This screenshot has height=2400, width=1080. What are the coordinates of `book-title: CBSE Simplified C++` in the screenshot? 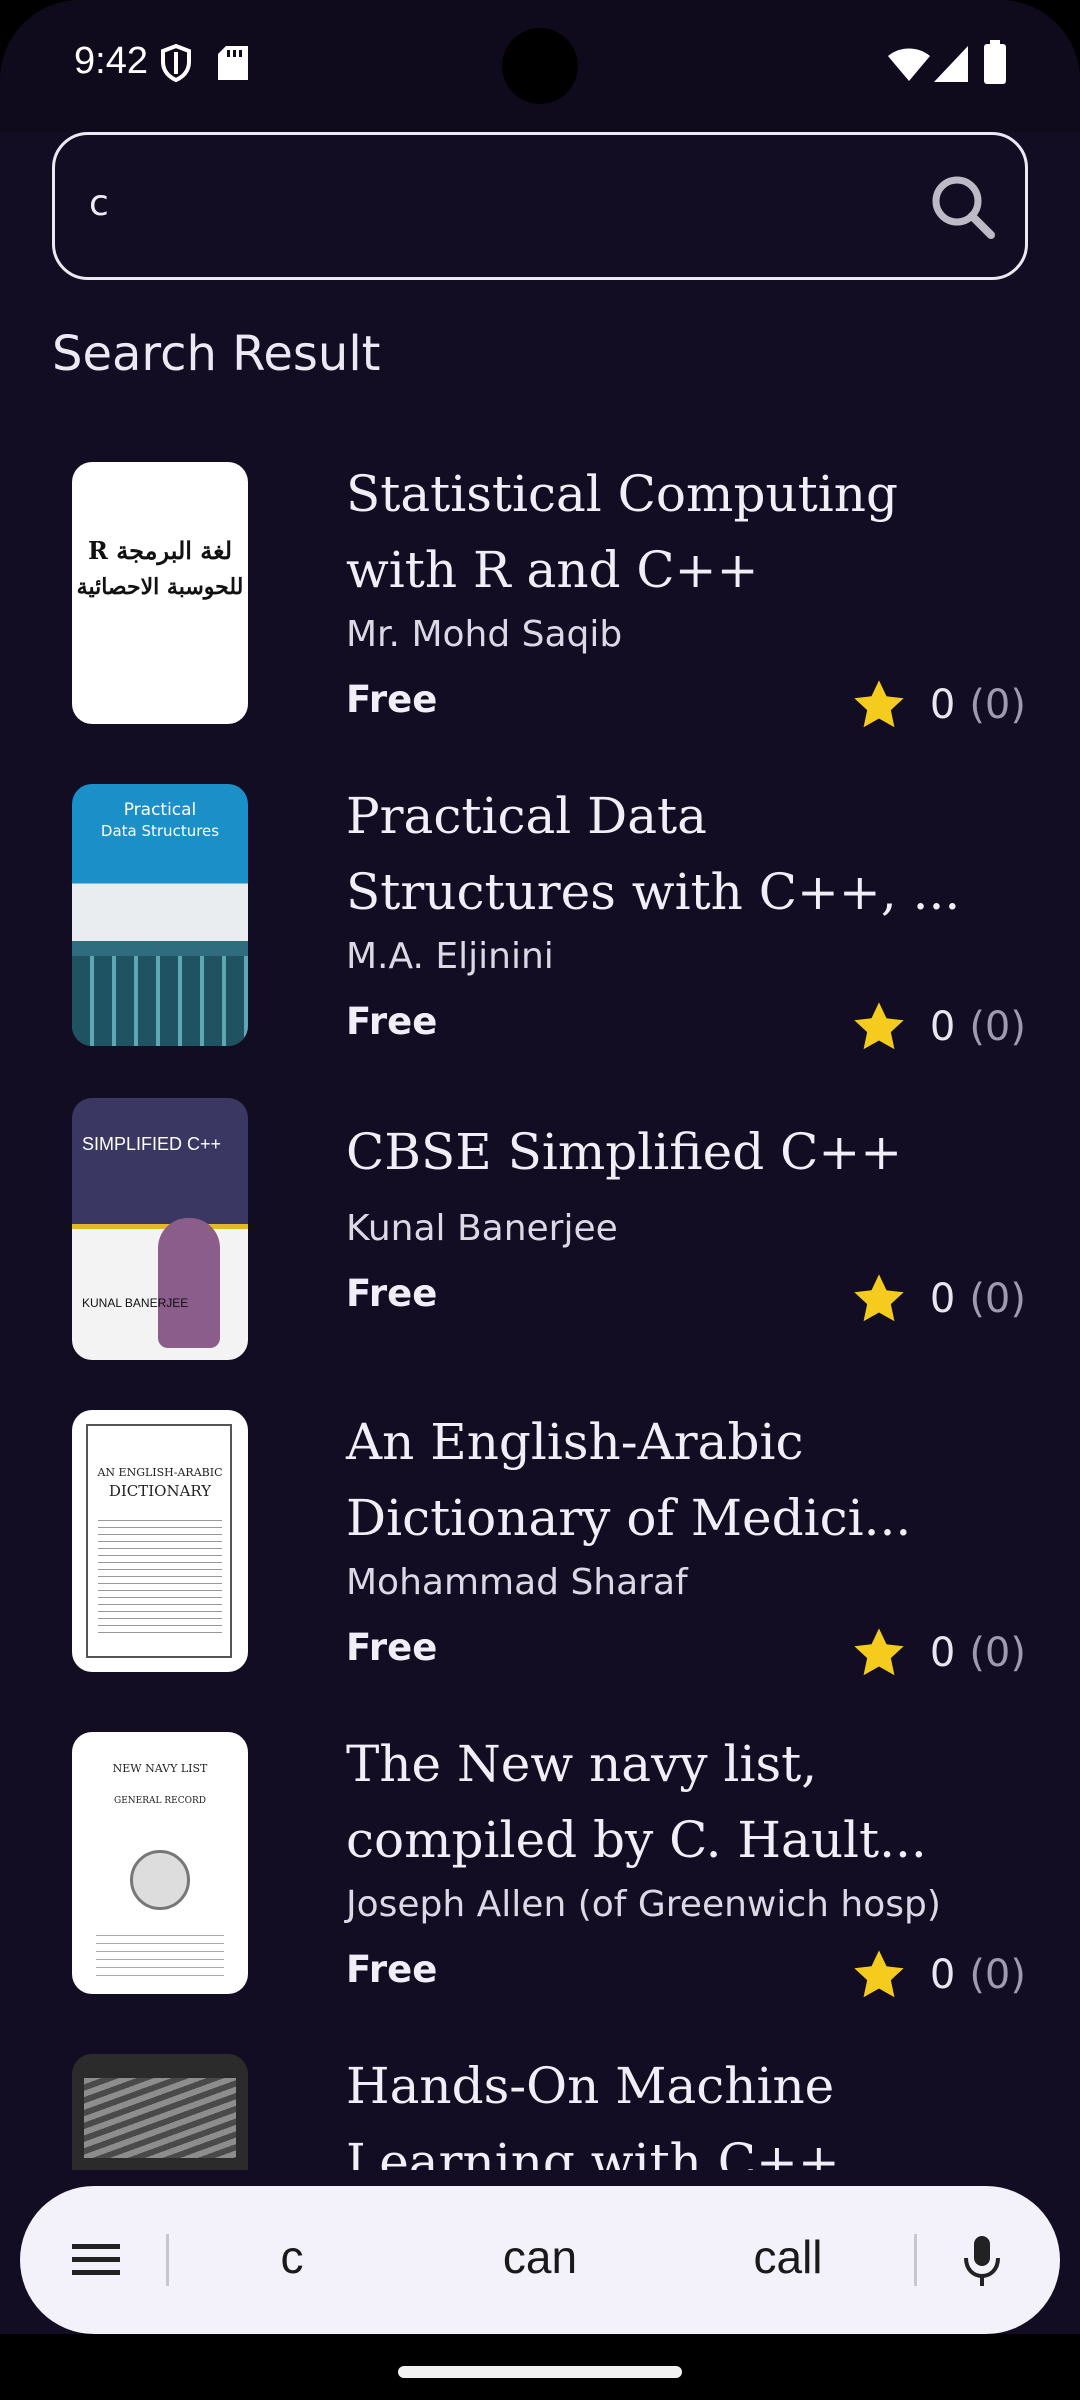 It's located at (696, 1152).